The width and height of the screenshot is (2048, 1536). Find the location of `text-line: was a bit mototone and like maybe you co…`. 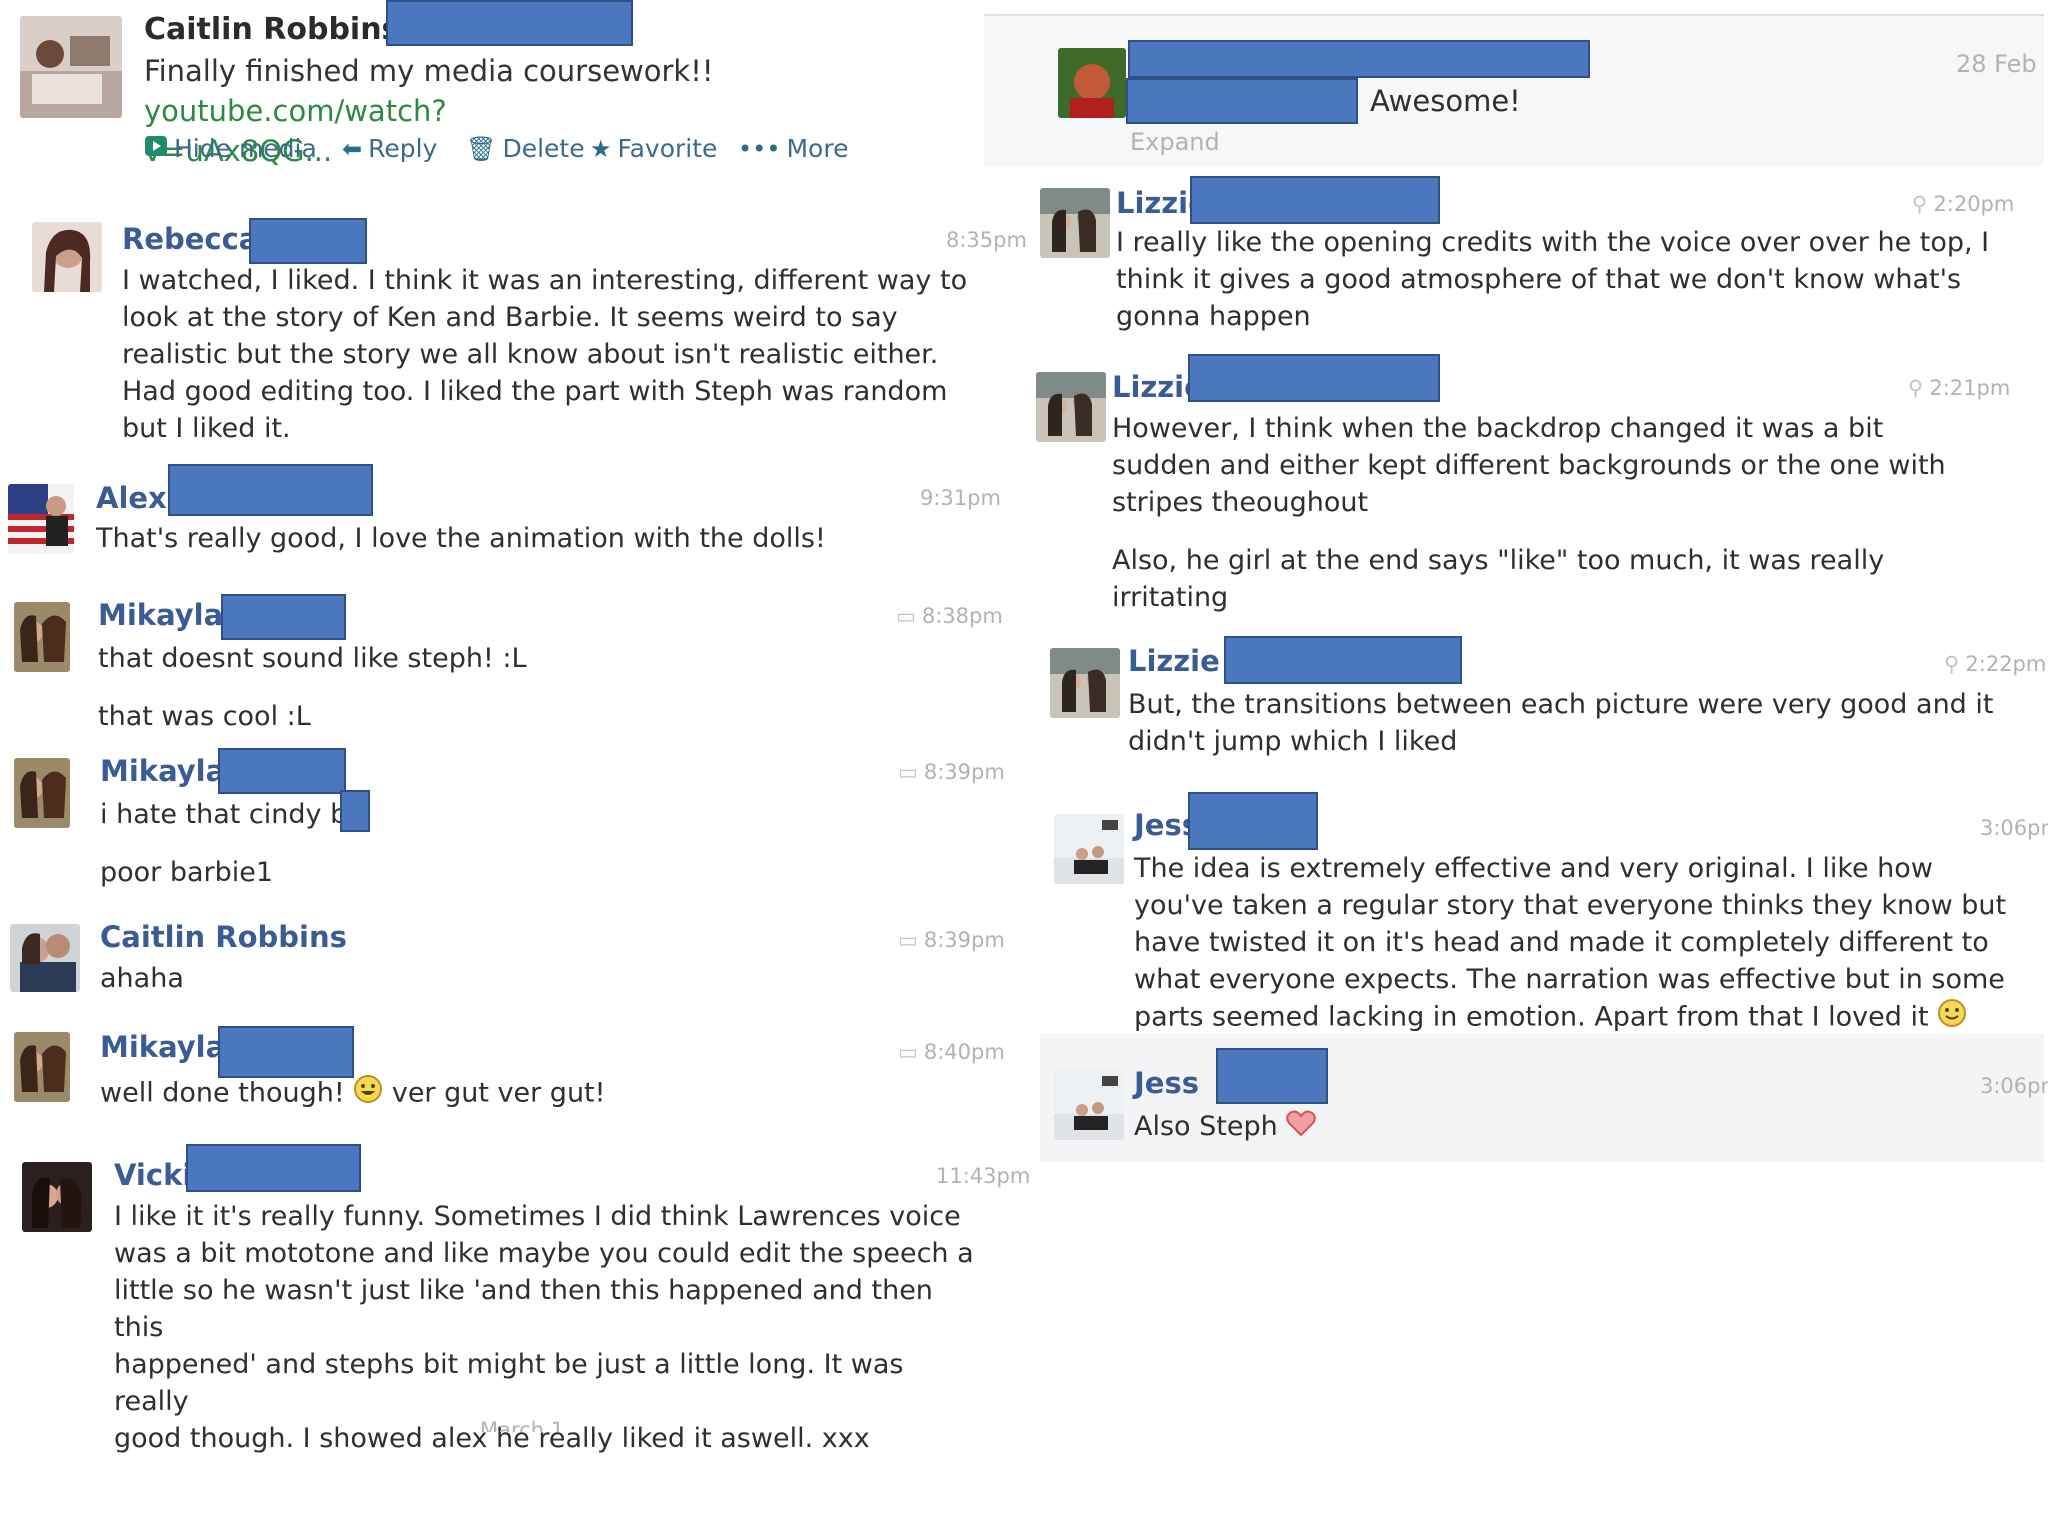

text-line: was a bit mototone and like maybe you co… is located at coordinates (544, 1253).